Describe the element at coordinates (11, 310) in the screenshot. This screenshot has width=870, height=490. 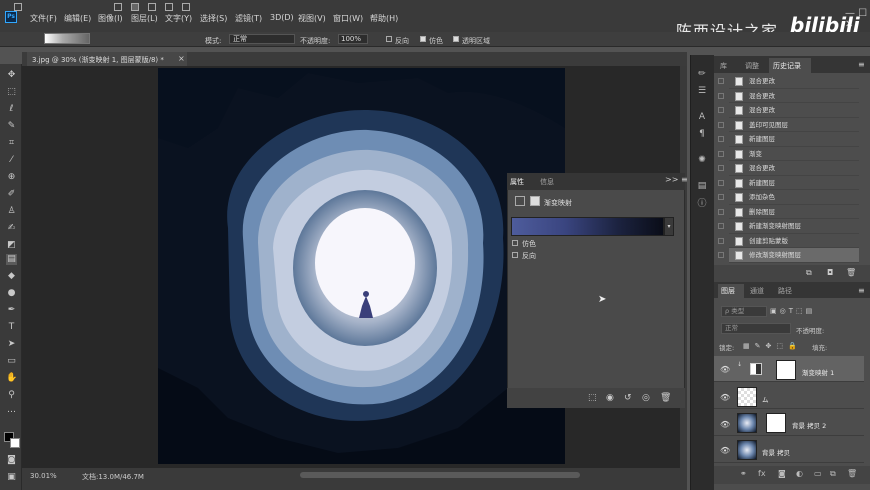
I see `pen-tool-icon: ✒` at that location.